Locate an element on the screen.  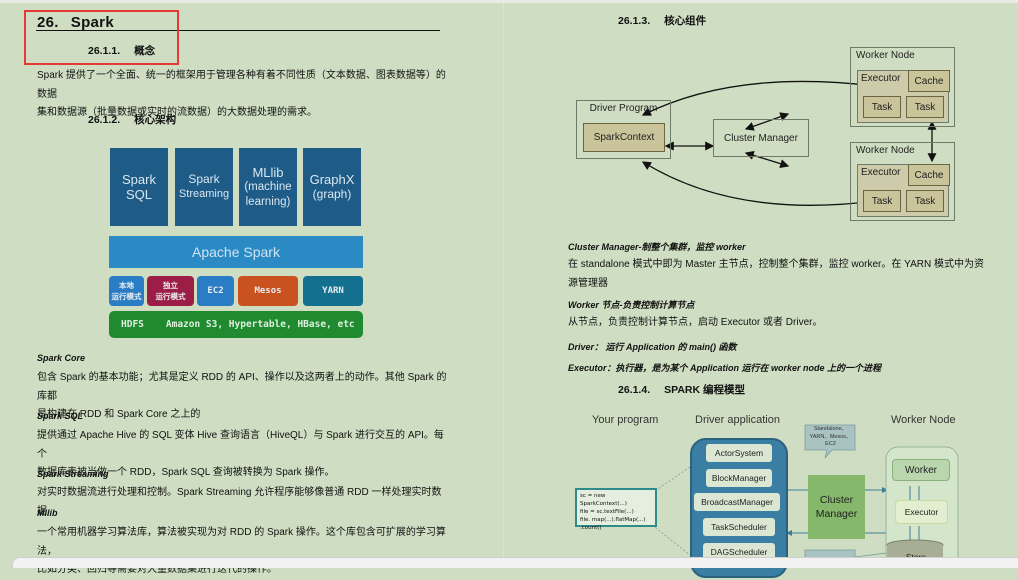
mode-mesos: Mesos is located at coordinates (268, 291).